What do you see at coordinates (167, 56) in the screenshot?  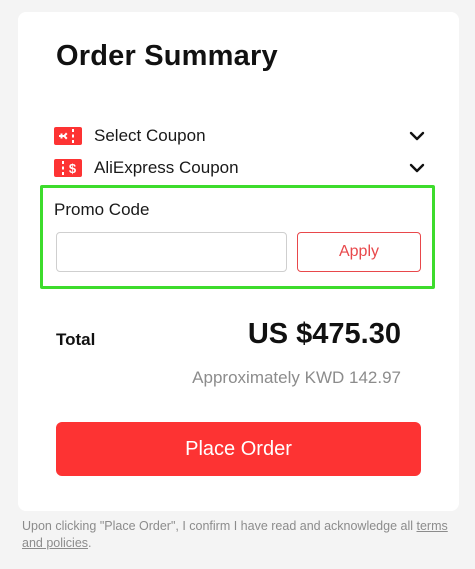 I see `page-title: Order Summary` at bounding box center [167, 56].